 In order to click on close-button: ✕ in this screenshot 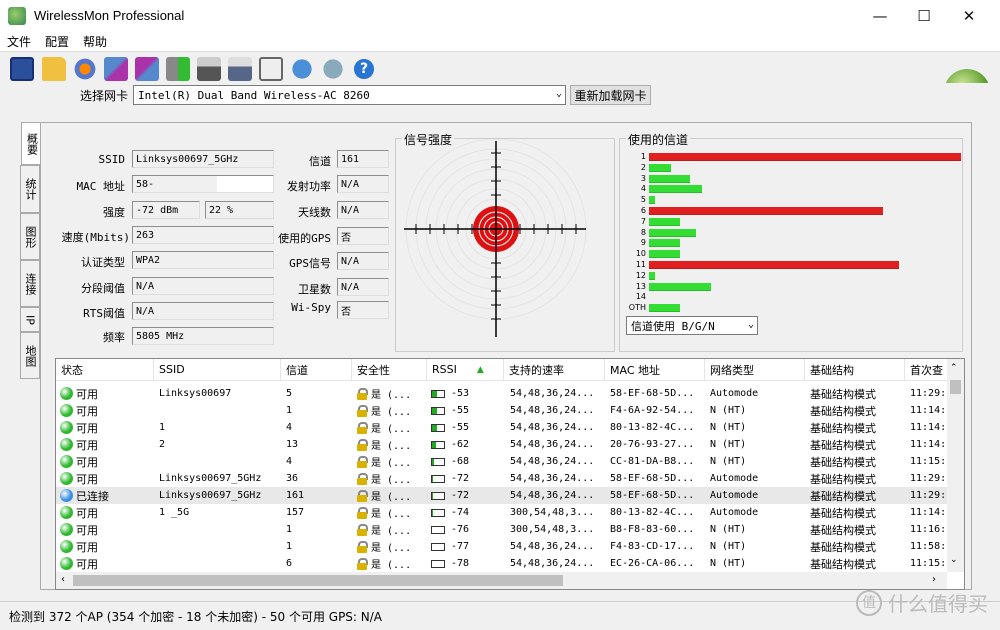, I will do `click(969, 15)`.